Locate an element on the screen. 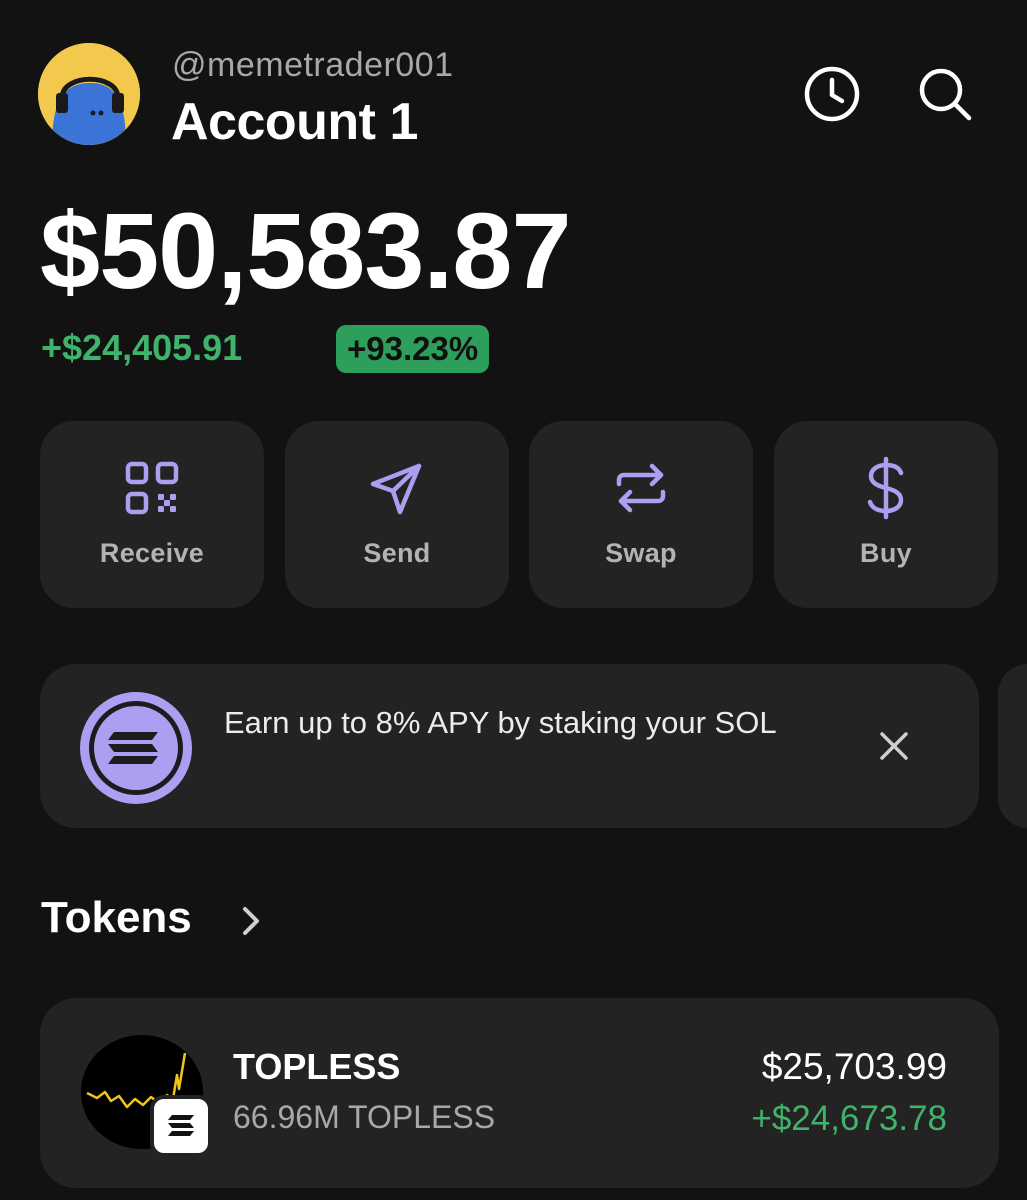 Image resolution: width=1027 pixels, height=1200 pixels. paper-plane-icon is located at coordinates (396, 489).